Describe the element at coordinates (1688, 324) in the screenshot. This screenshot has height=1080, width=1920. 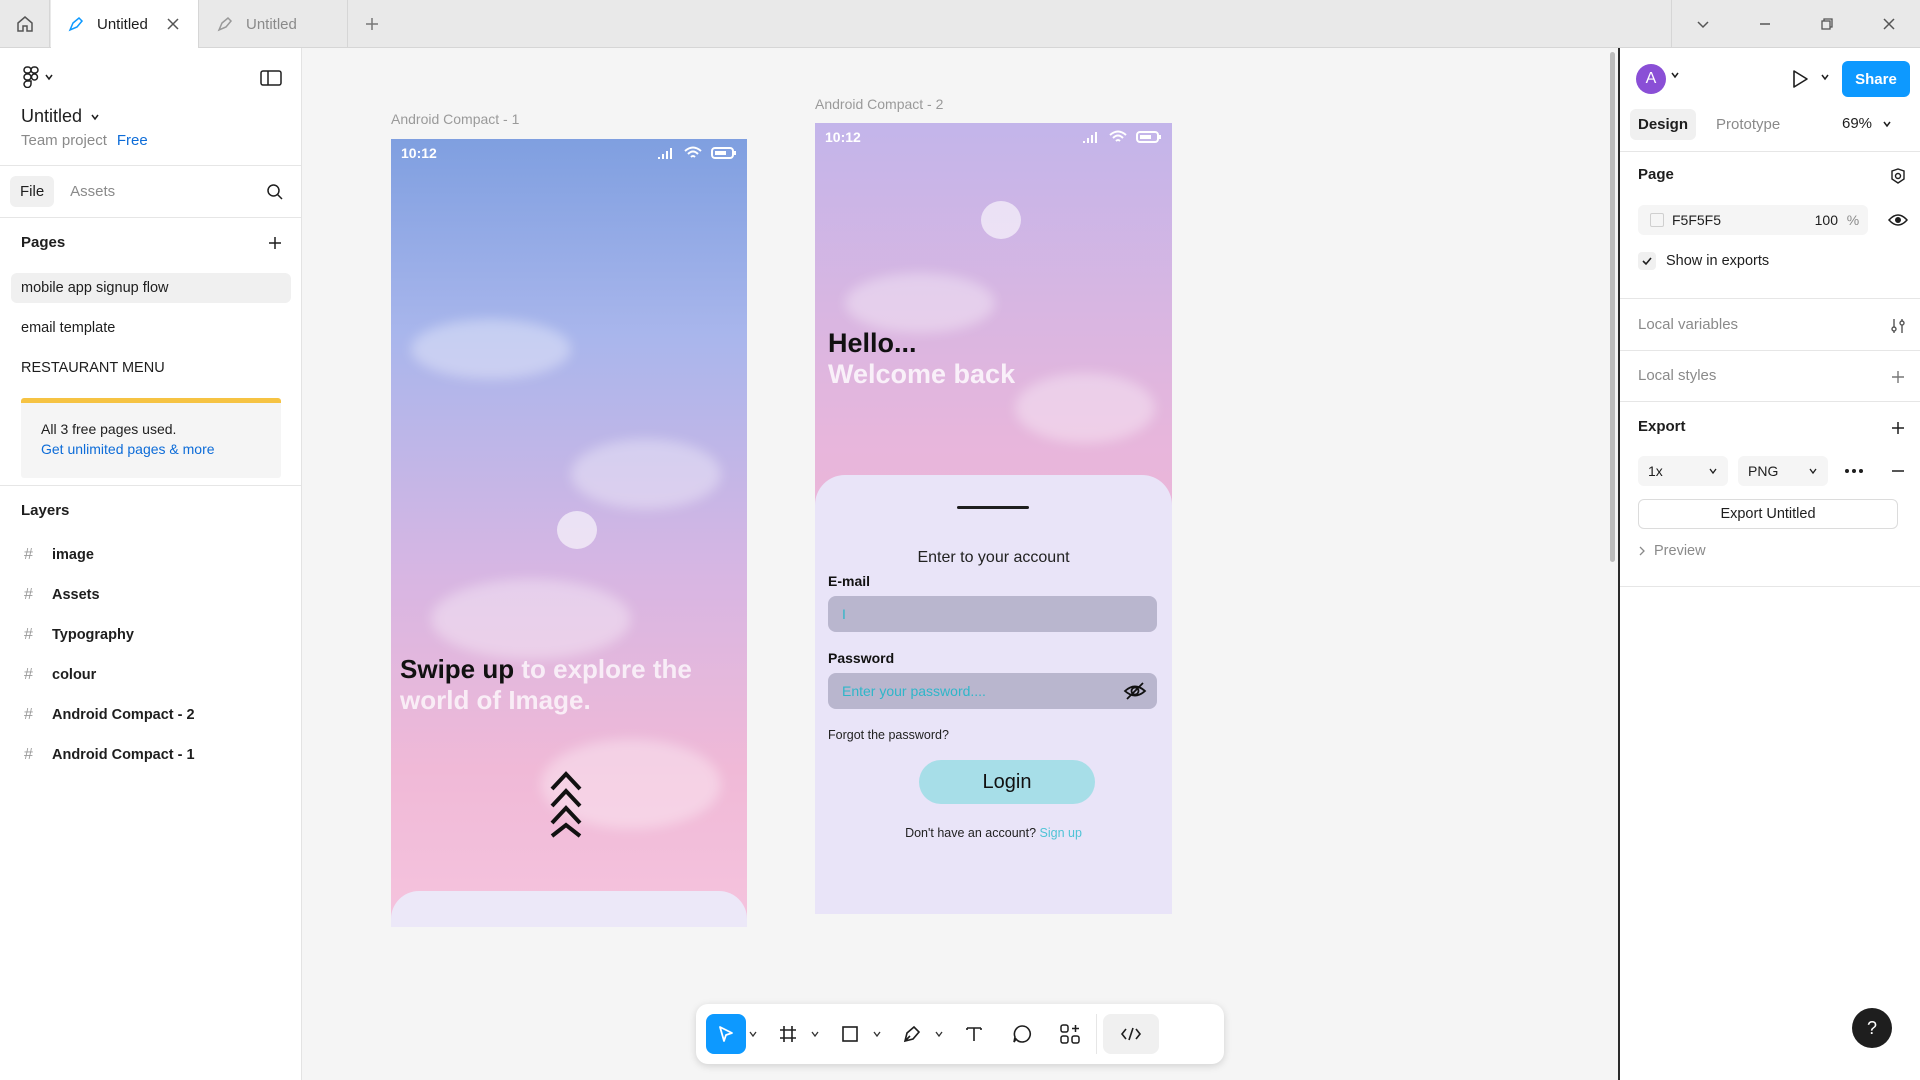
I see `local-variables-label: Local variables` at that location.